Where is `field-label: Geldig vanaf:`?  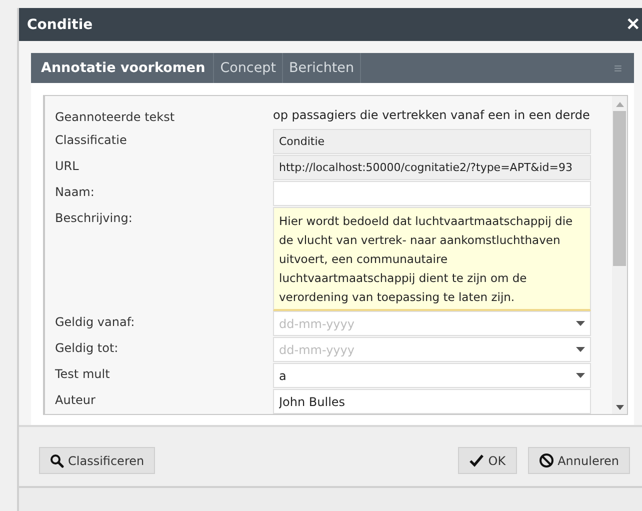
field-label: Geldig vanaf: is located at coordinates (95, 322).